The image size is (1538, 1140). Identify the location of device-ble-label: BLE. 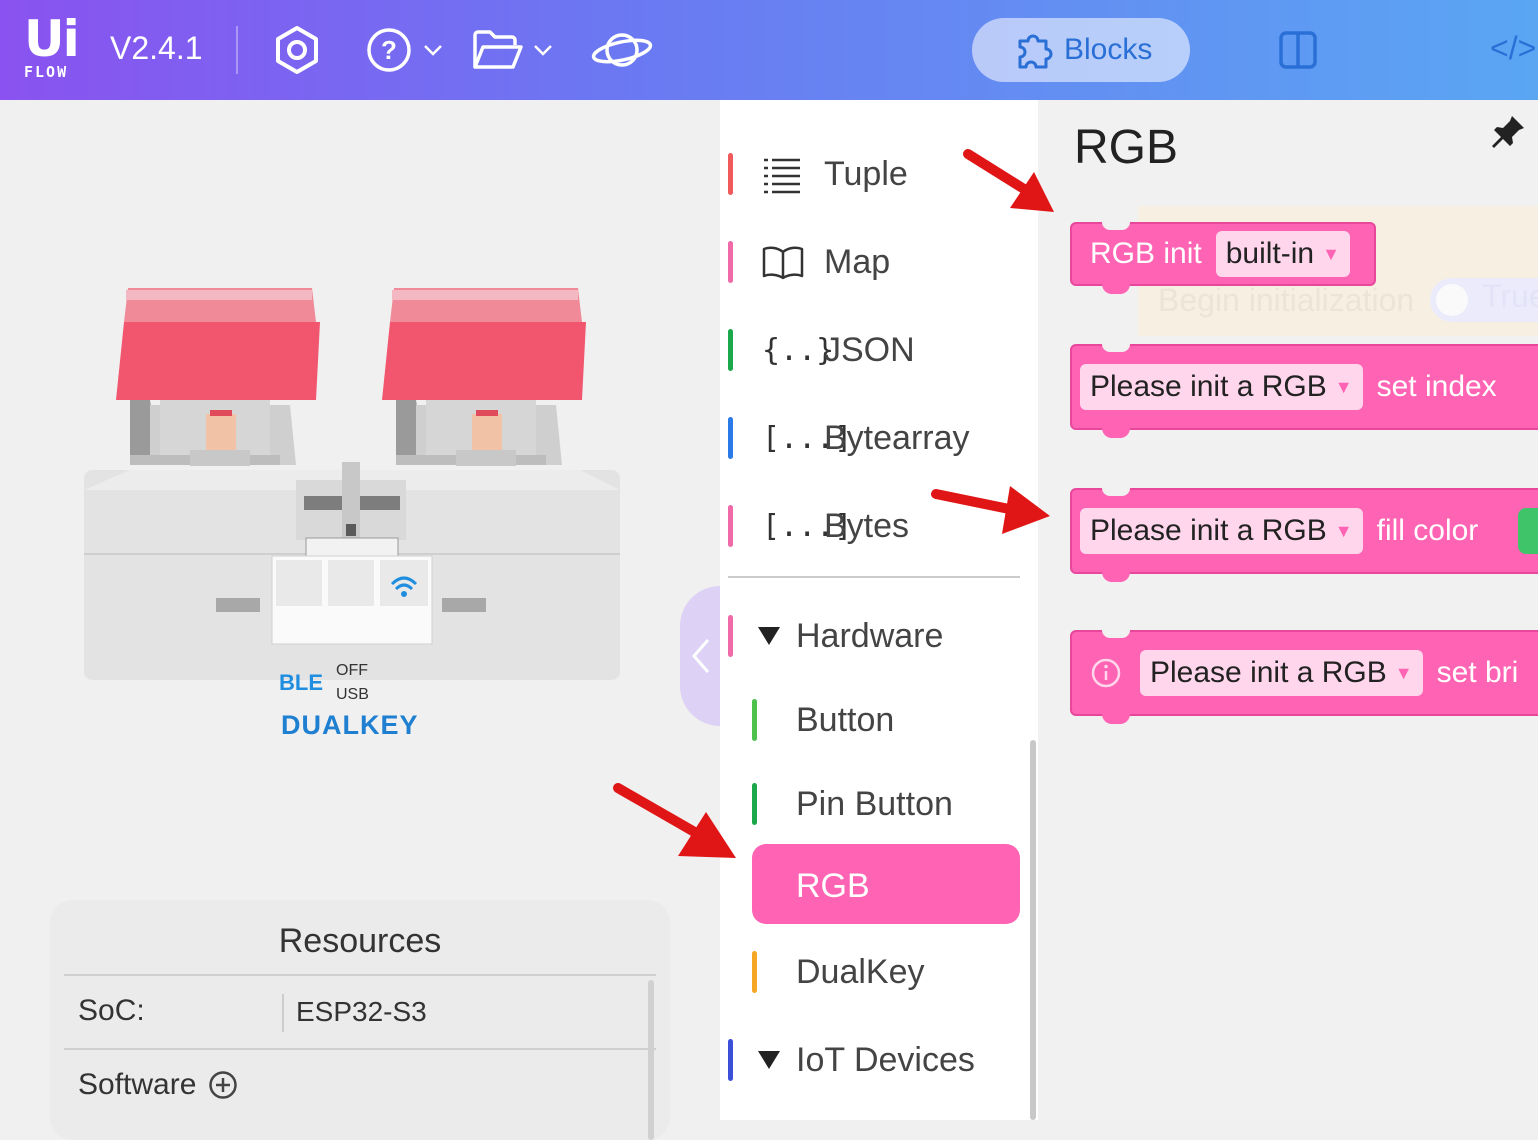
(301, 682).